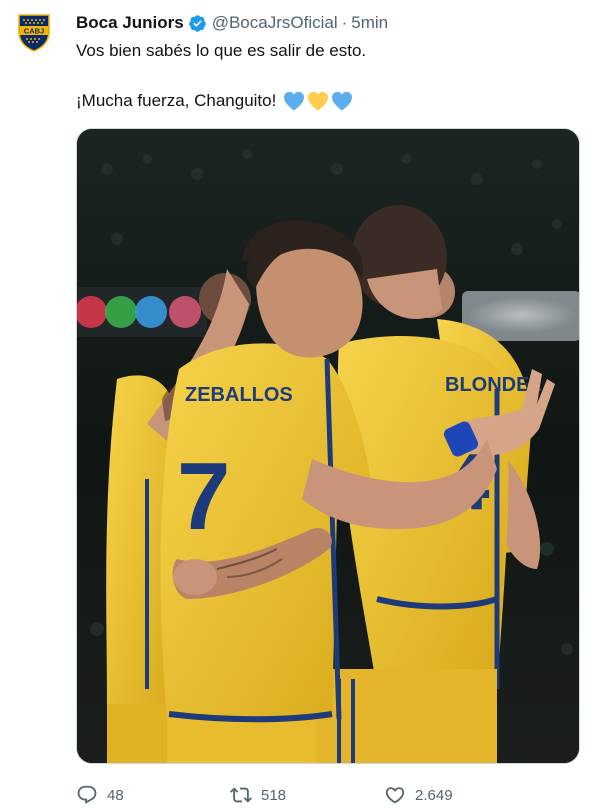  Describe the element at coordinates (221, 50) in the screenshot. I see `tweet-line-1: Vos bien sabés lo que es salir de esto.` at that location.